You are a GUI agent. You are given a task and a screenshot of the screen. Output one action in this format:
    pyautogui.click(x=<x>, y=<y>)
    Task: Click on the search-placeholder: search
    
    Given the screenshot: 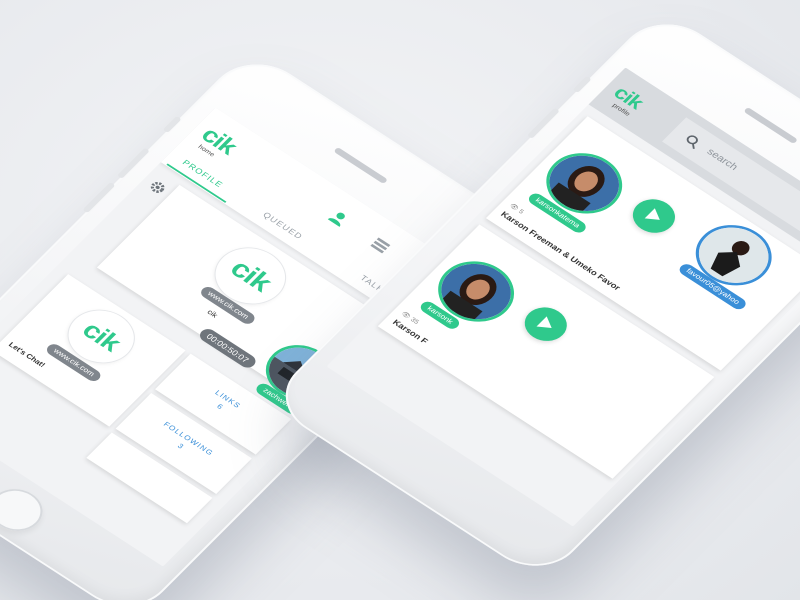 What is the action you would take?
    pyautogui.click(x=722, y=159)
    